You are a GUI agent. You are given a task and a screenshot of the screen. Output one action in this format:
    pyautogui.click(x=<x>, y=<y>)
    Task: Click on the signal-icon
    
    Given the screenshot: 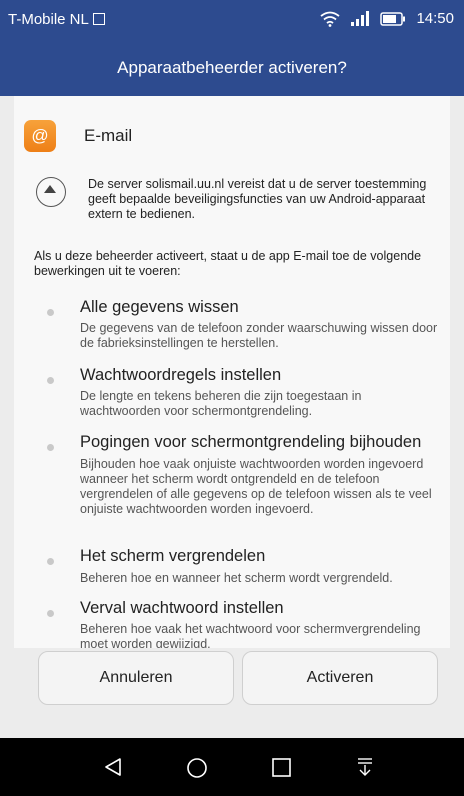 What is the action you would take?
    pyautogui.click(x=360, y=18)
    